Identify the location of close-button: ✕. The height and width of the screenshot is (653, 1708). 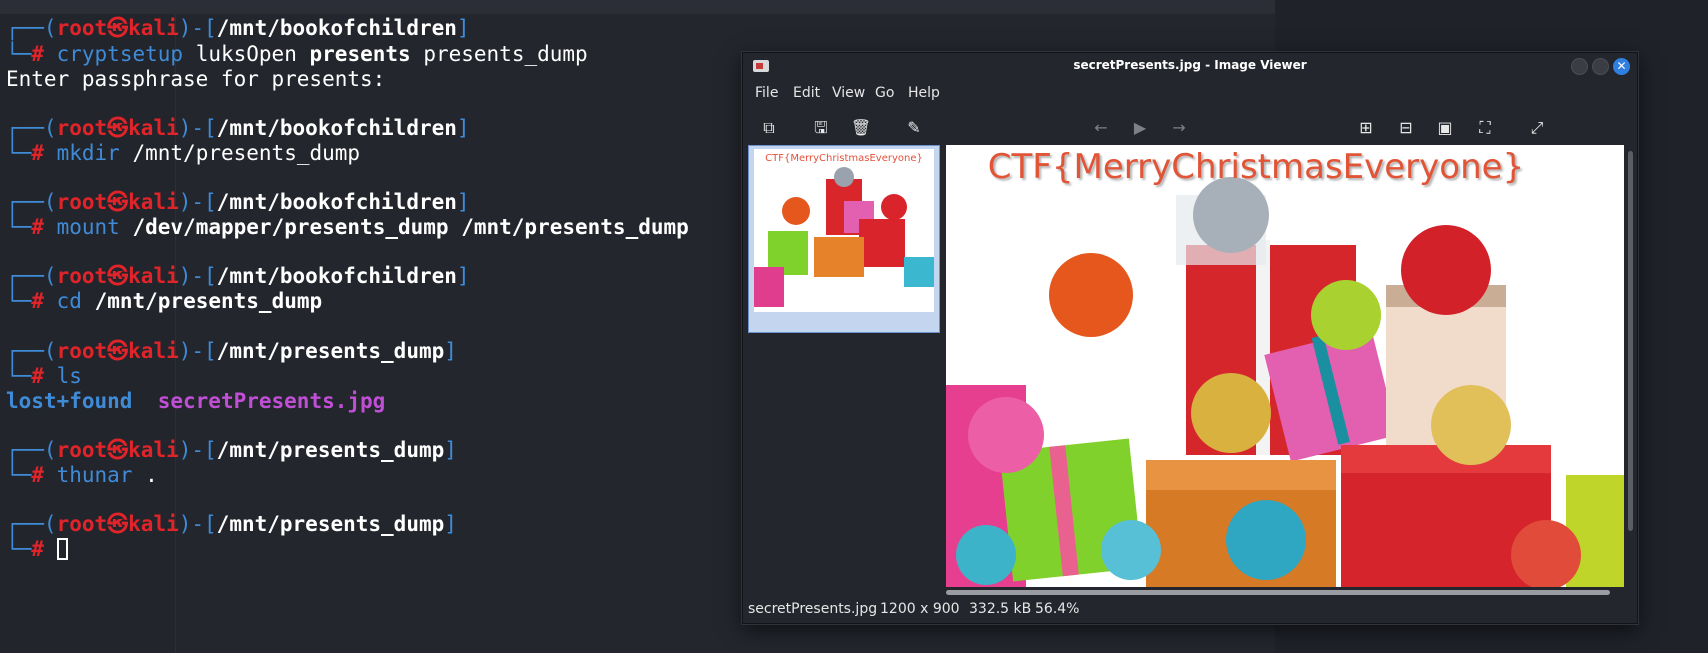
(1621, 66).